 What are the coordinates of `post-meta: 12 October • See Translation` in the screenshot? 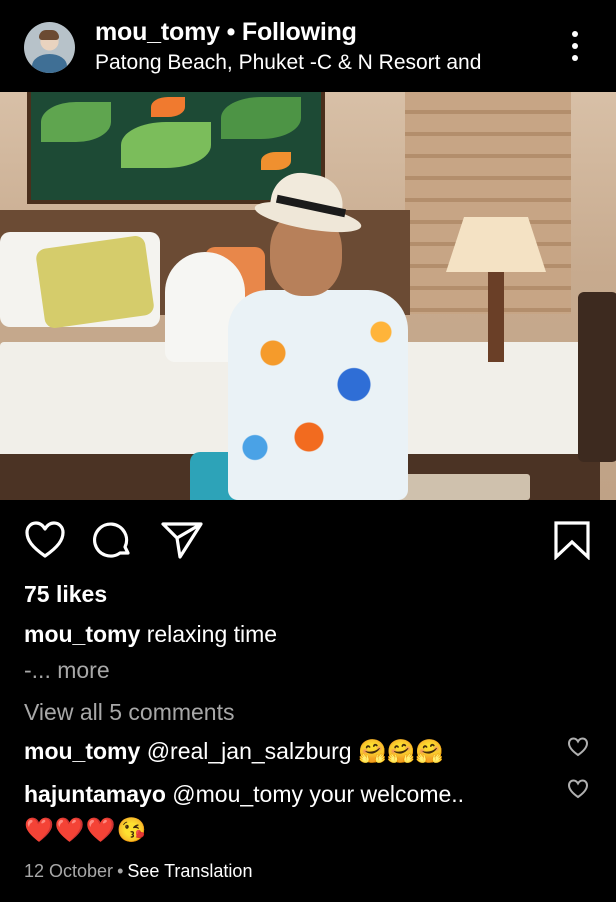 It's located at (138, 871).